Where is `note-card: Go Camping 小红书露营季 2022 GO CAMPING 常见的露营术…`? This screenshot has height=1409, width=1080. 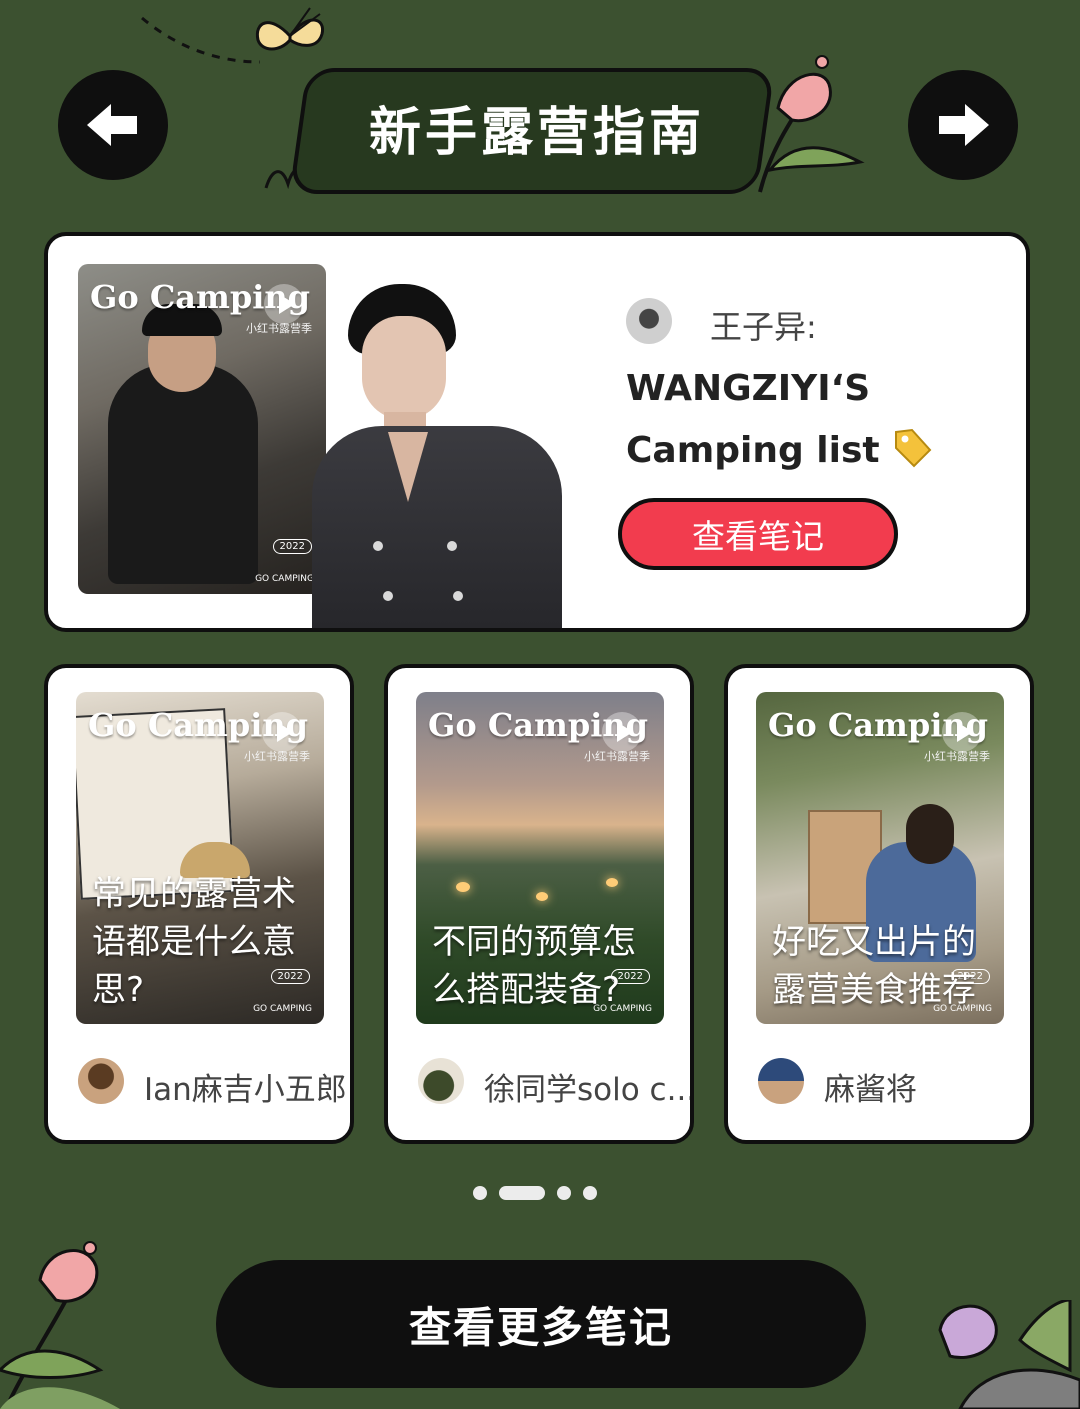
note-card: Go Camping 小红书露营季 2022 GO CAMPING 常见的露营术… is located at coordinates (199, 904).